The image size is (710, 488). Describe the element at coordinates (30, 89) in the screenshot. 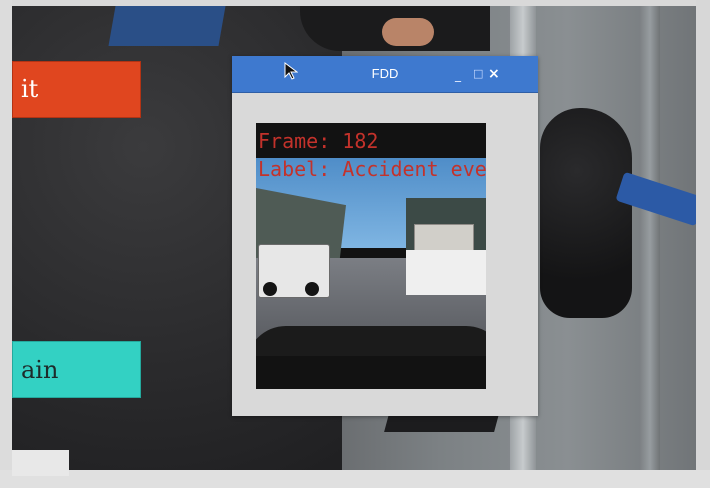

I see `app-button-top-label: it` at that location.